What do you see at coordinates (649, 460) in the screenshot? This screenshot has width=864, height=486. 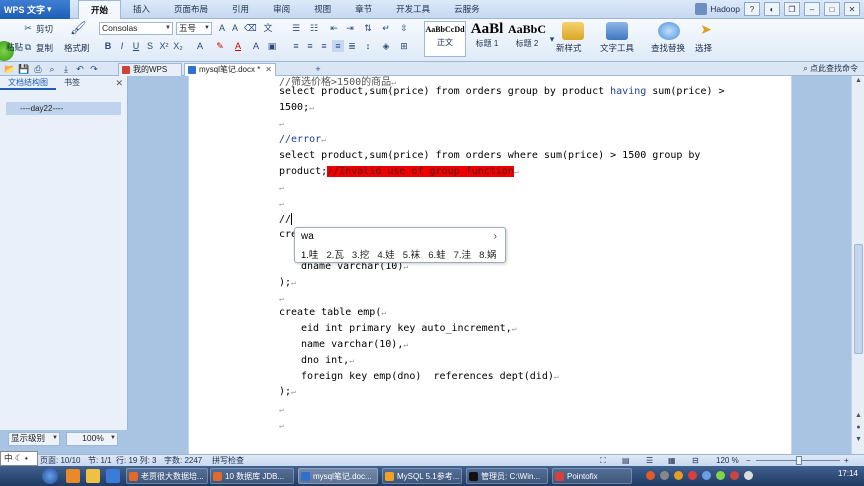 I see `outline-view-icon: ☰` at bounding box center [649, 460].